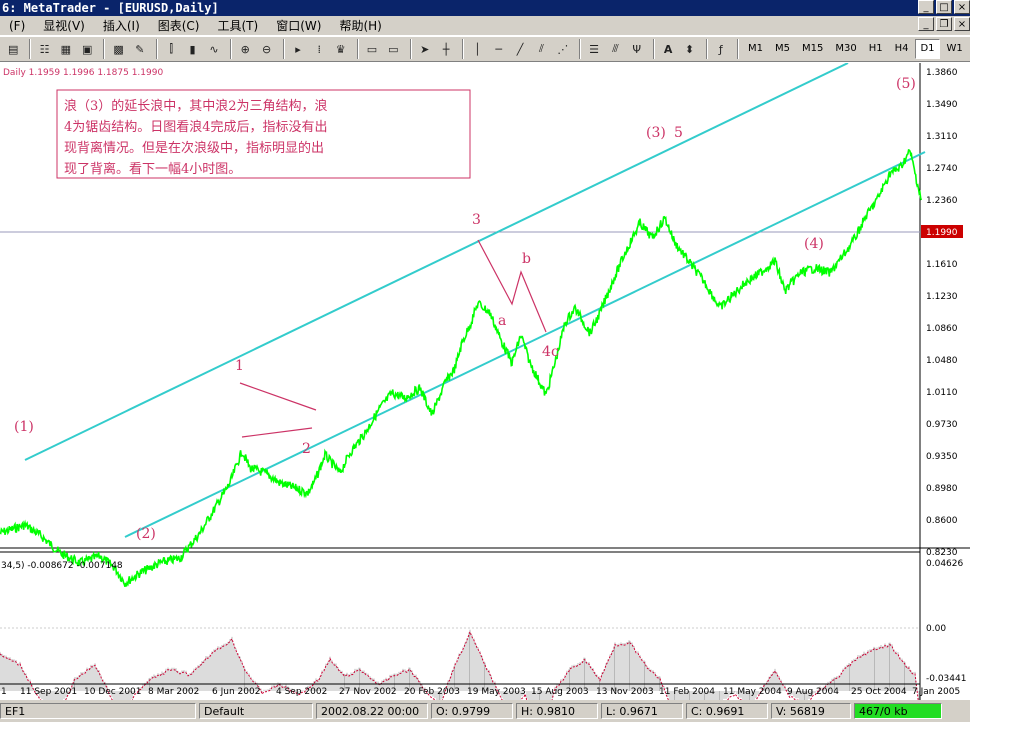 The image size is (1022, 730). Describe the element at coordinates (152, 169) in the screenshot. I see `annotation-line-4: 现了背离。看下一幅4小时图。` at that location.